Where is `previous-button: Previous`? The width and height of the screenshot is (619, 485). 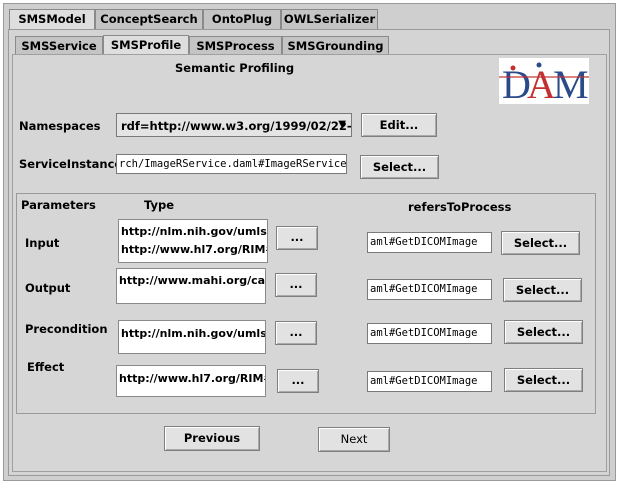 previous-button: Previous is located at coordinates (212, 438).